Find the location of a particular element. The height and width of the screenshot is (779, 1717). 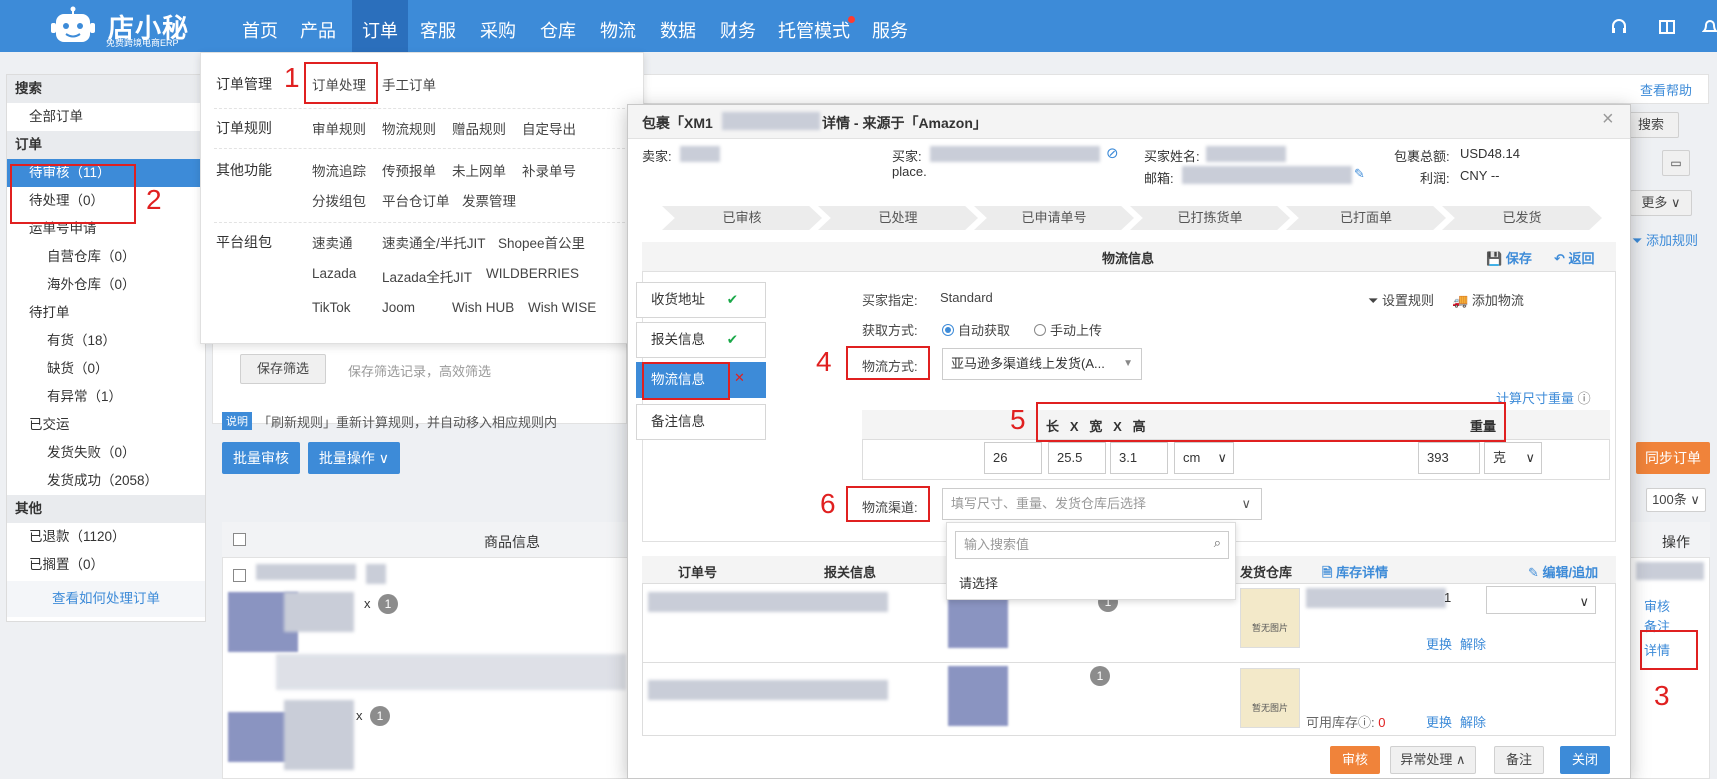

menu-invoice: 发票管理 is located at coordinates (489, 200).